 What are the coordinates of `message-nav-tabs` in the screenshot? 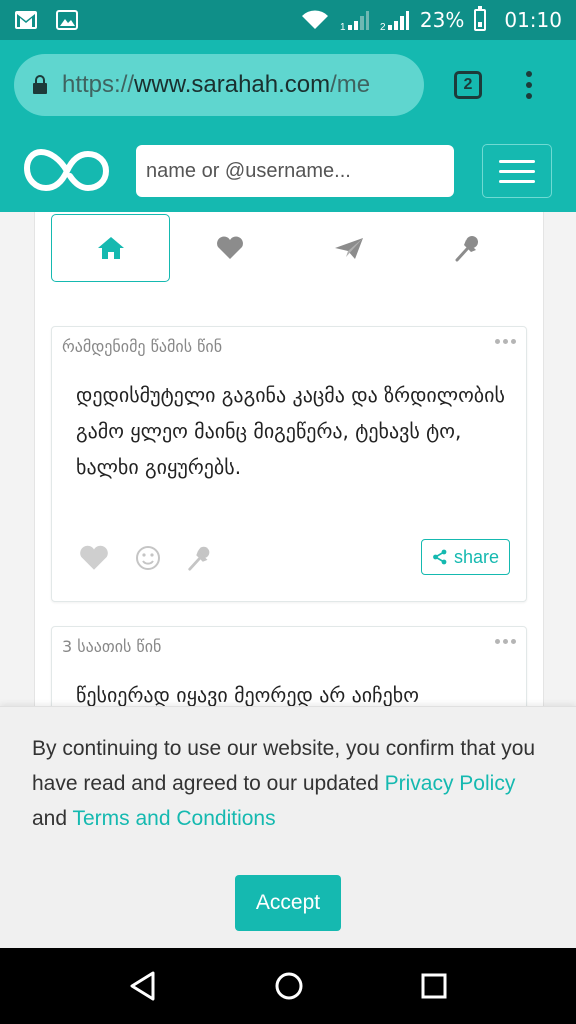 It's located at (289, 248).